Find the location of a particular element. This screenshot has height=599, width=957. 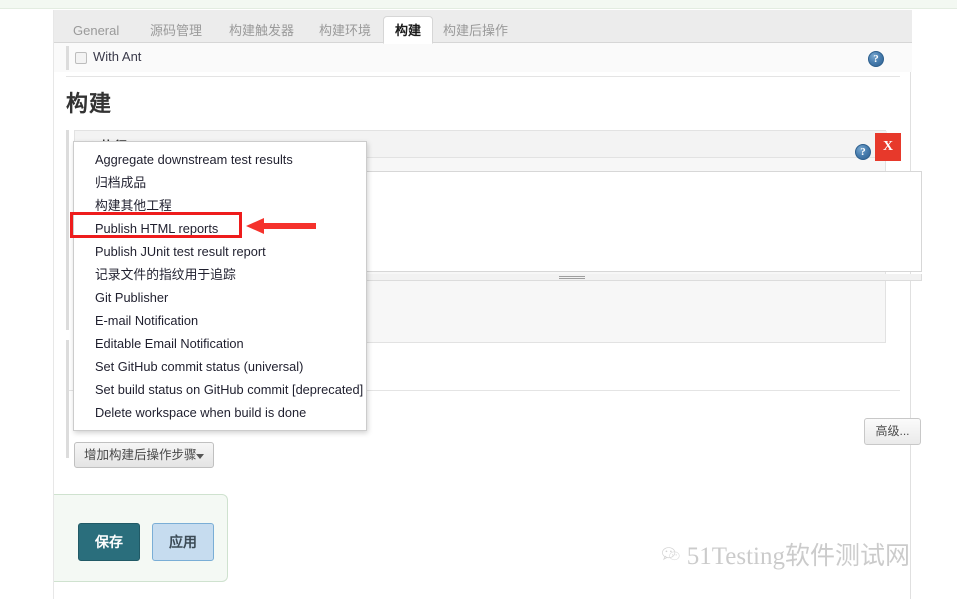

divider-top is located at coordinates (483, 76).